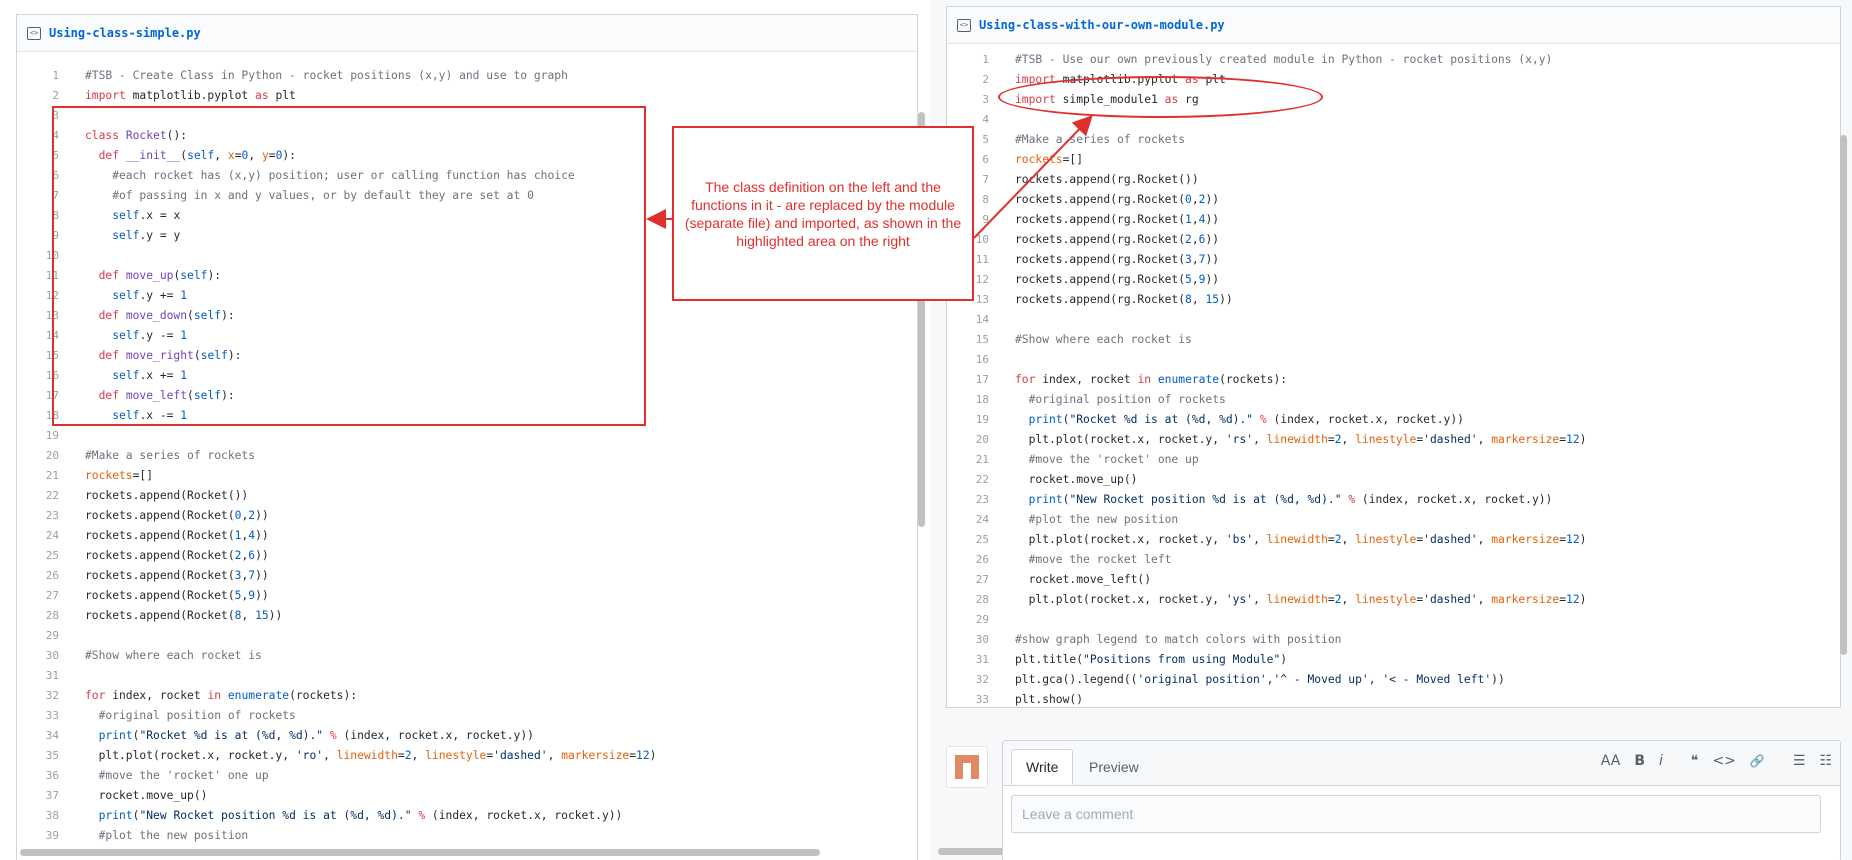 The height and width of the screenshot is (860, 1852). What do you see at coordinates (1416, 814) in the screenshot?
I see `comment-input` at bounding box center [1416, 814].